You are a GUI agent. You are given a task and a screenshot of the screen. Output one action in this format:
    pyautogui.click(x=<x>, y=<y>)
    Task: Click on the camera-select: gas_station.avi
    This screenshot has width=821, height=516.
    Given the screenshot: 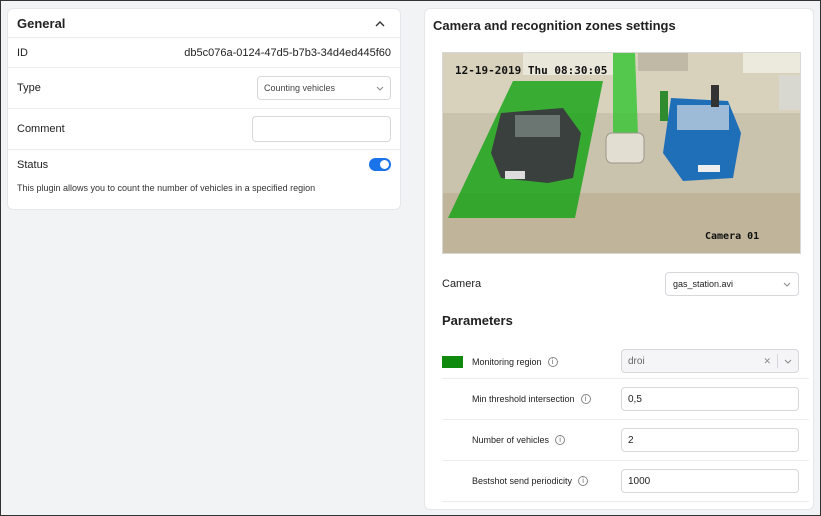 What is the action you would take?
    pyautogui.click(x=732, y=284)
    